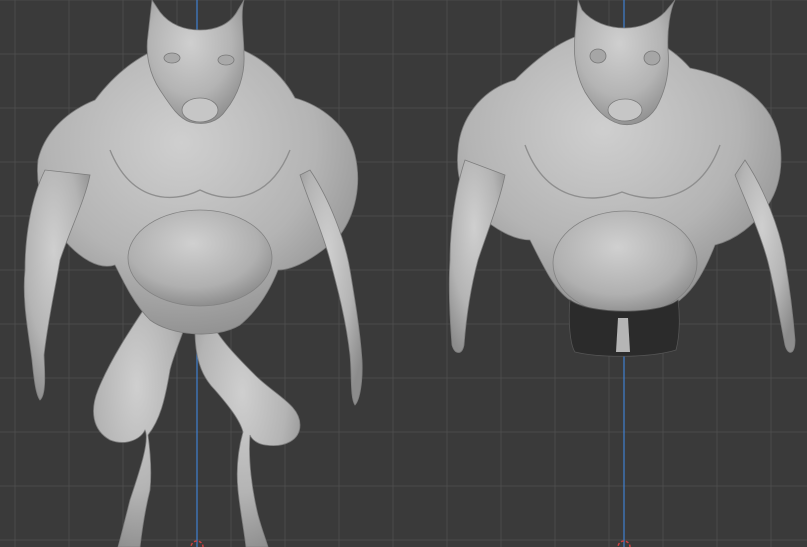 This screenshot has width=807, height=547. Describe the element at coordinates (200, 258) in the screenshot. I see `left-model-belly` at that location.